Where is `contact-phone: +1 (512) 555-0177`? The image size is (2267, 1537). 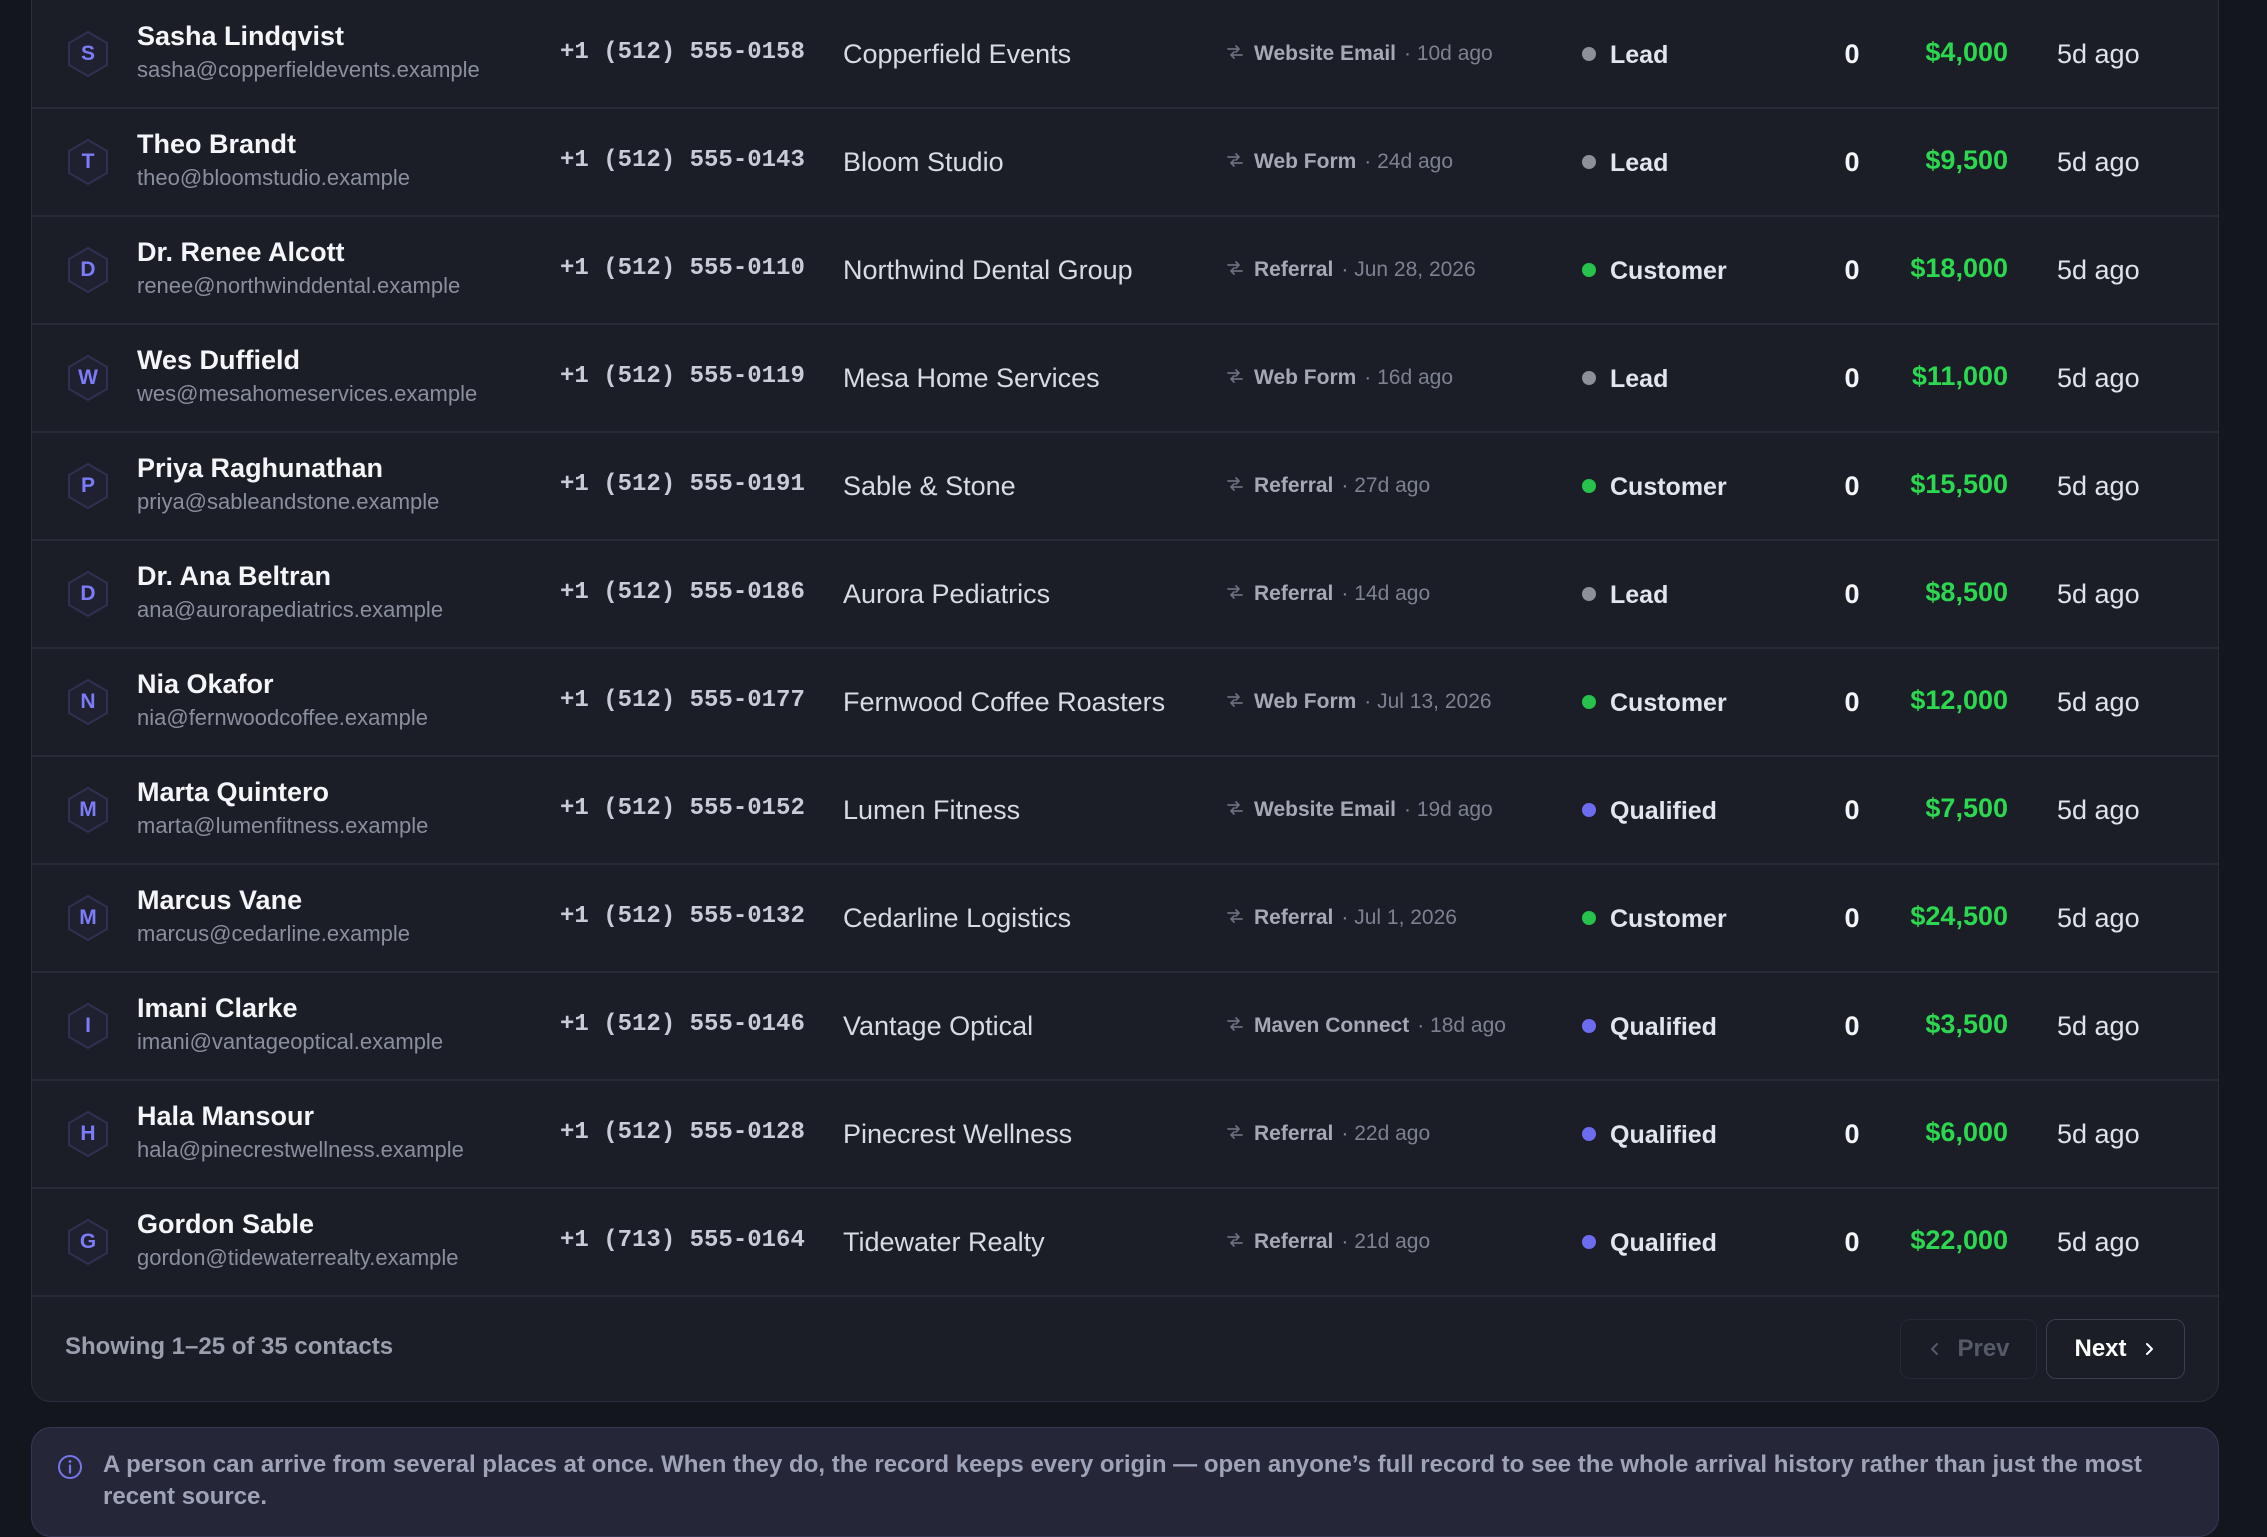 contact-phone: +1 (512) 555-0177 is located at coordinates (682, 700).